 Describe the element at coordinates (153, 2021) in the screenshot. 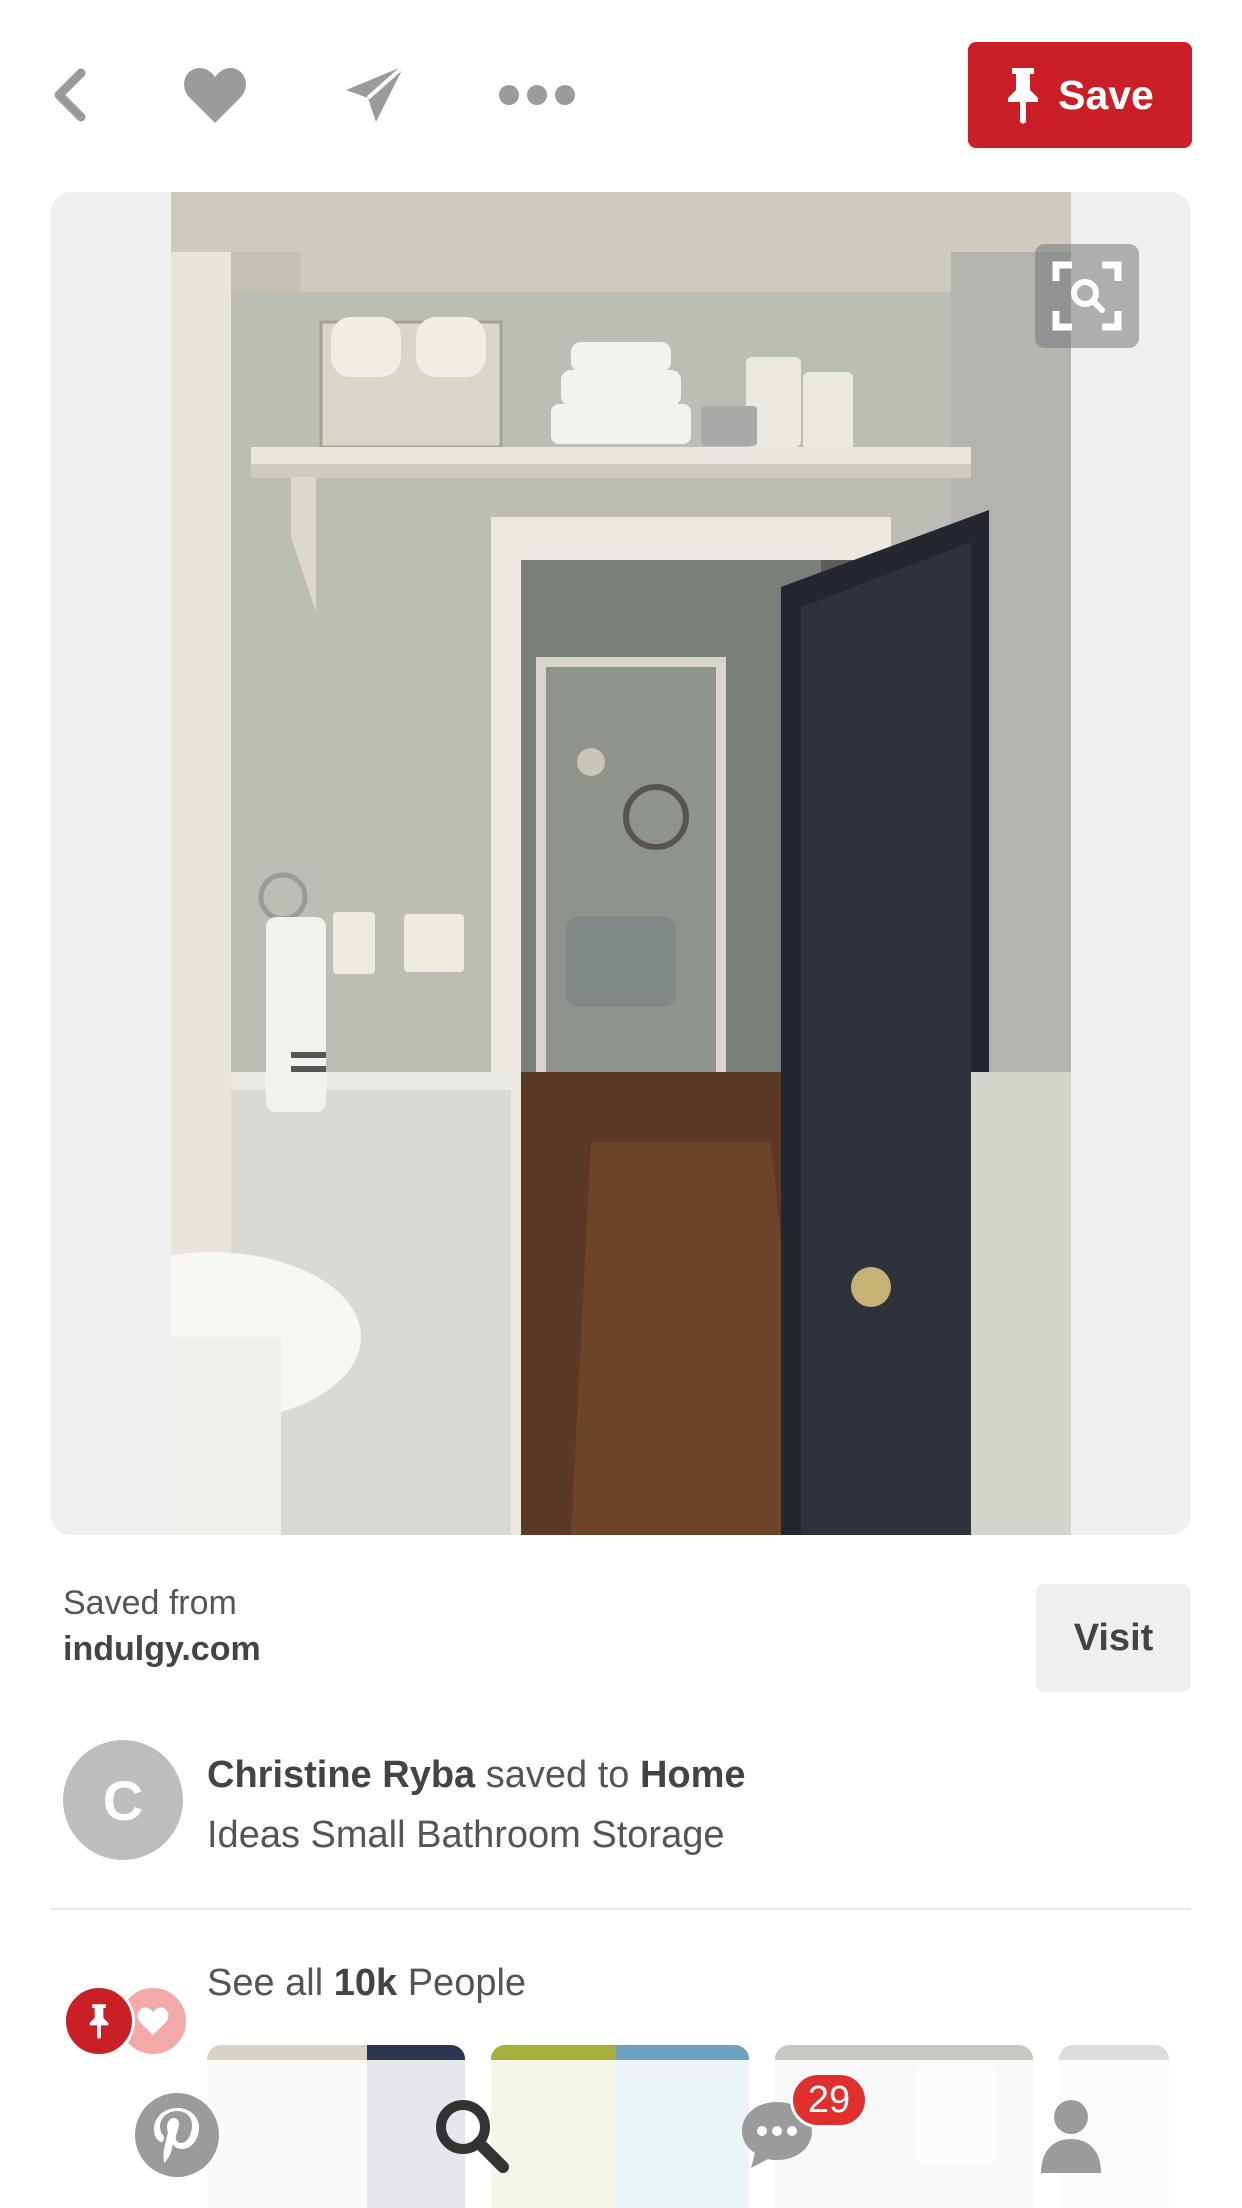

I see `heart-small-icon` at that location.